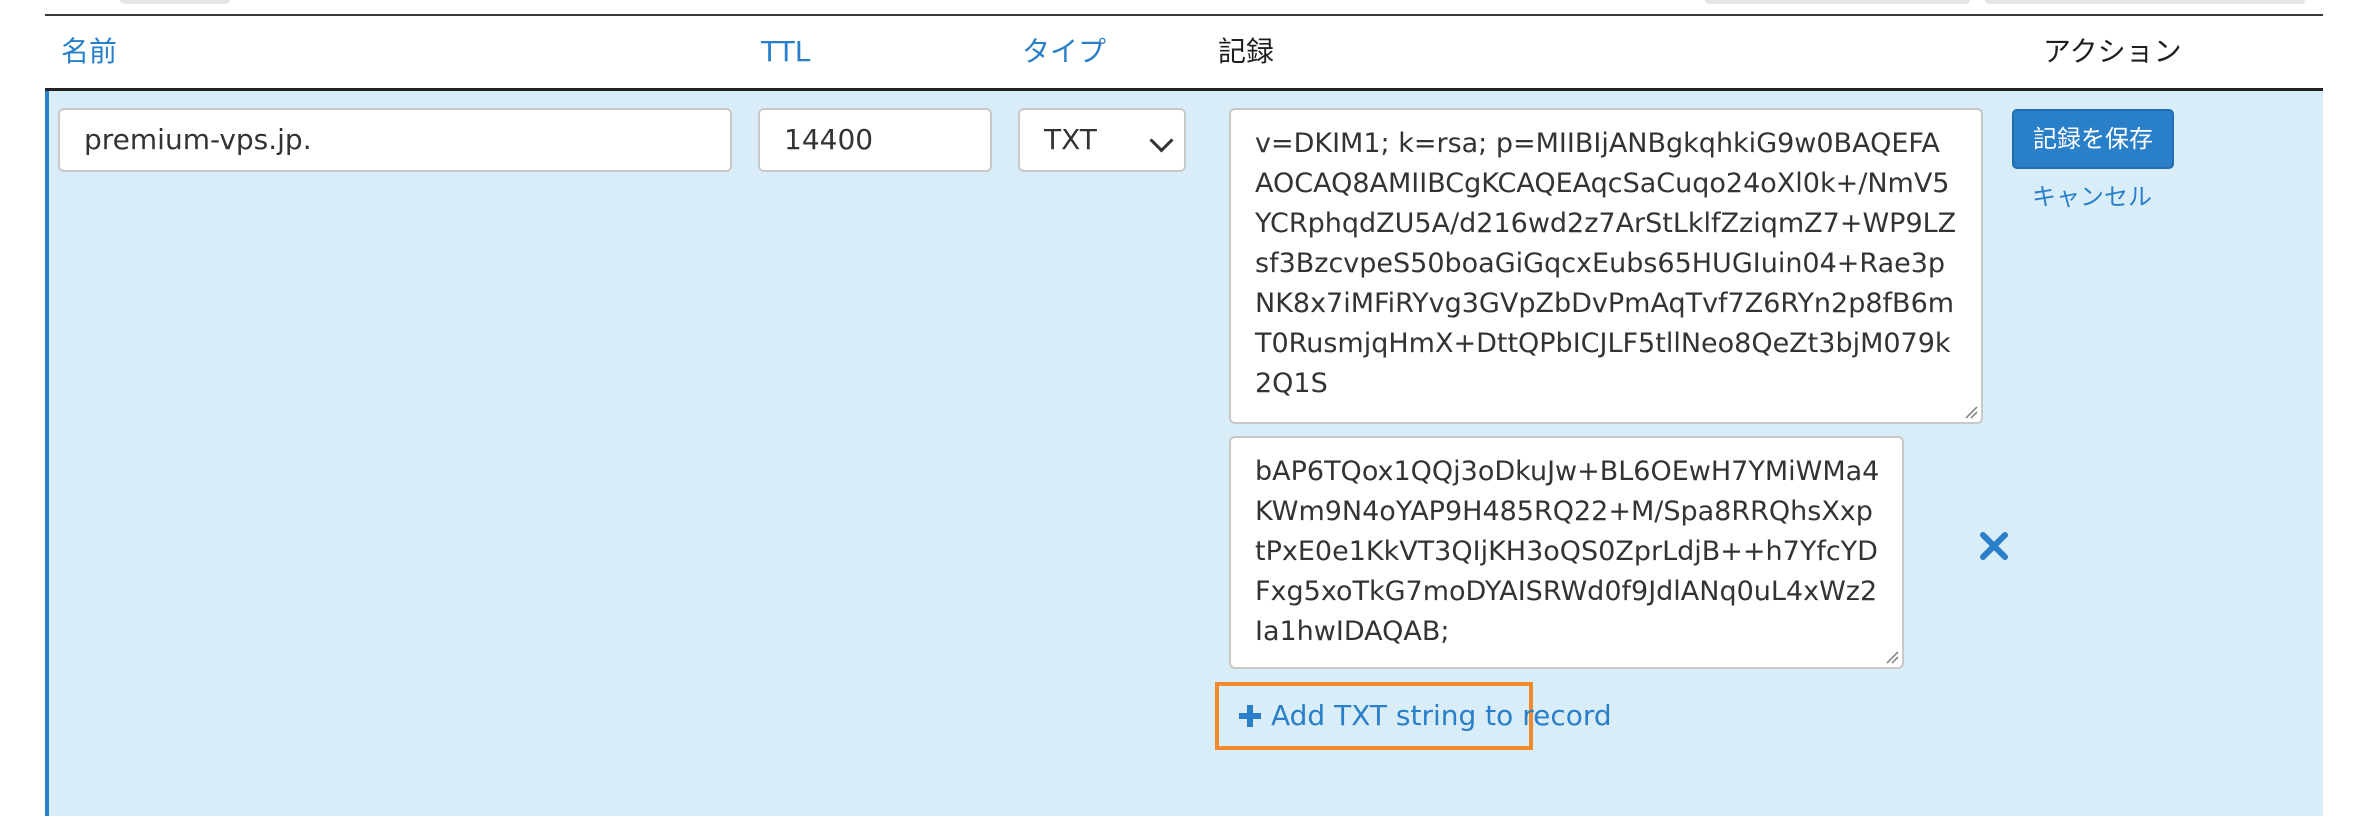  What do you see at coordinates (1250, 716) in the screenshot?
I see `plus-icon` at bounding box center [1250, 716].